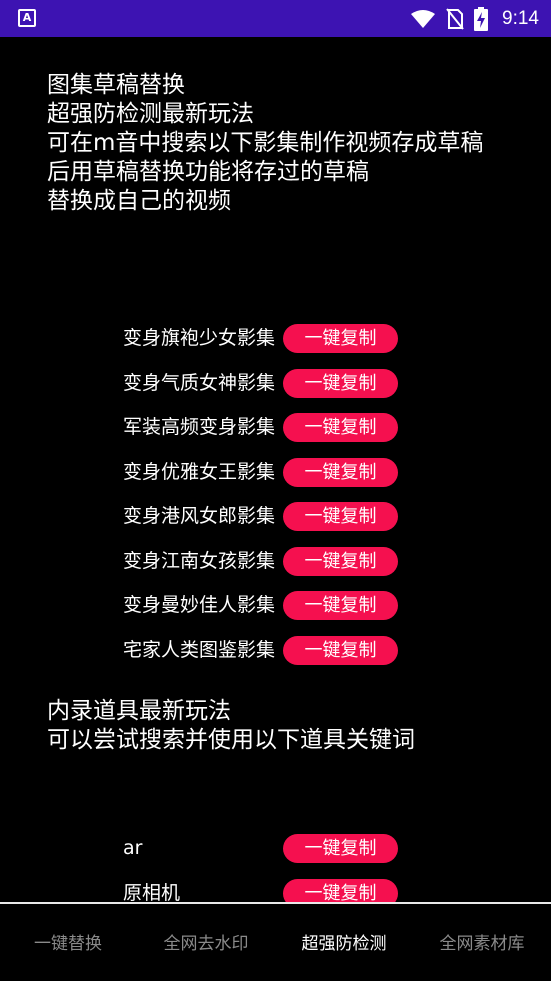 The width and height of the screenshot is (551, 981). I want to click on album-row: 变身优雅女王影集 一键复制, so click(275, 472).